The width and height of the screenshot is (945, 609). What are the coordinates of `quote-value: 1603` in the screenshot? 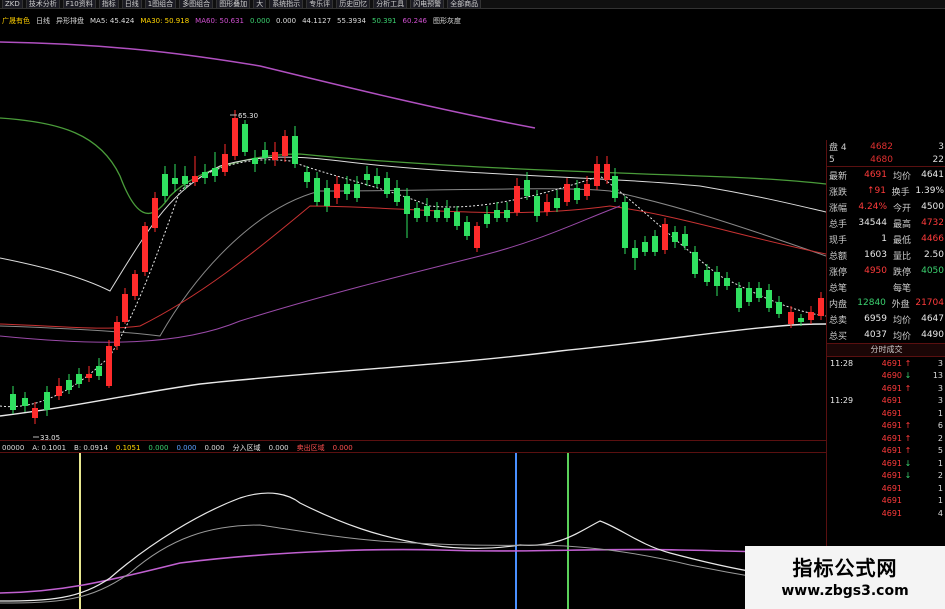 It's located at (875, 255).